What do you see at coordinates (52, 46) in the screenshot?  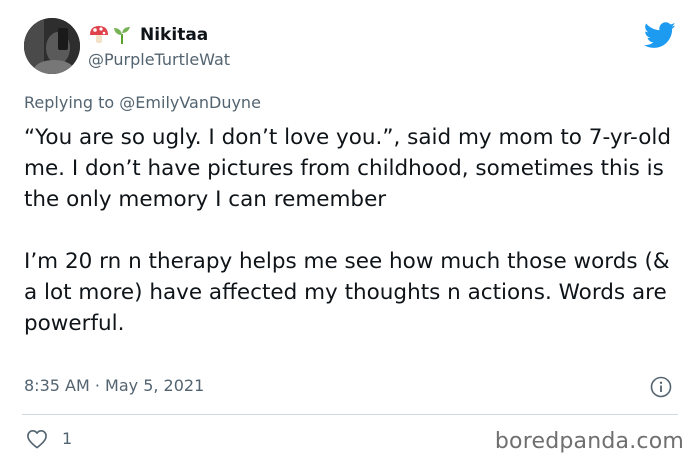 I see `avatar` at bounding box center [52, 46].